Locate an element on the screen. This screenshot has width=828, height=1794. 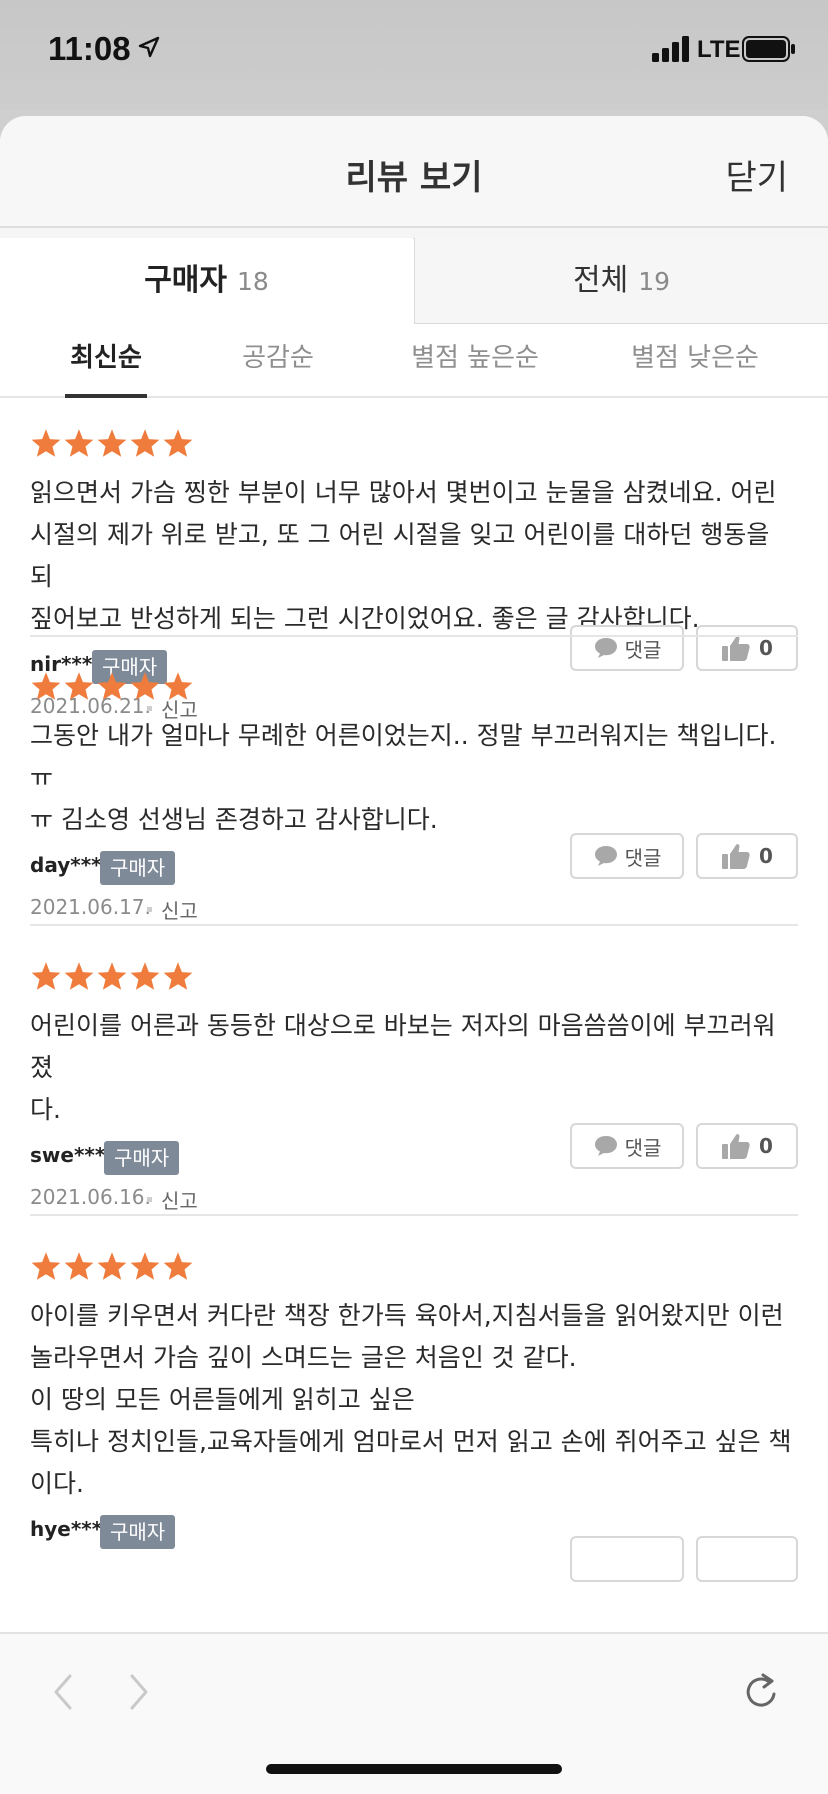
forward-arrow-icon is located at coordinates (138, 1692).